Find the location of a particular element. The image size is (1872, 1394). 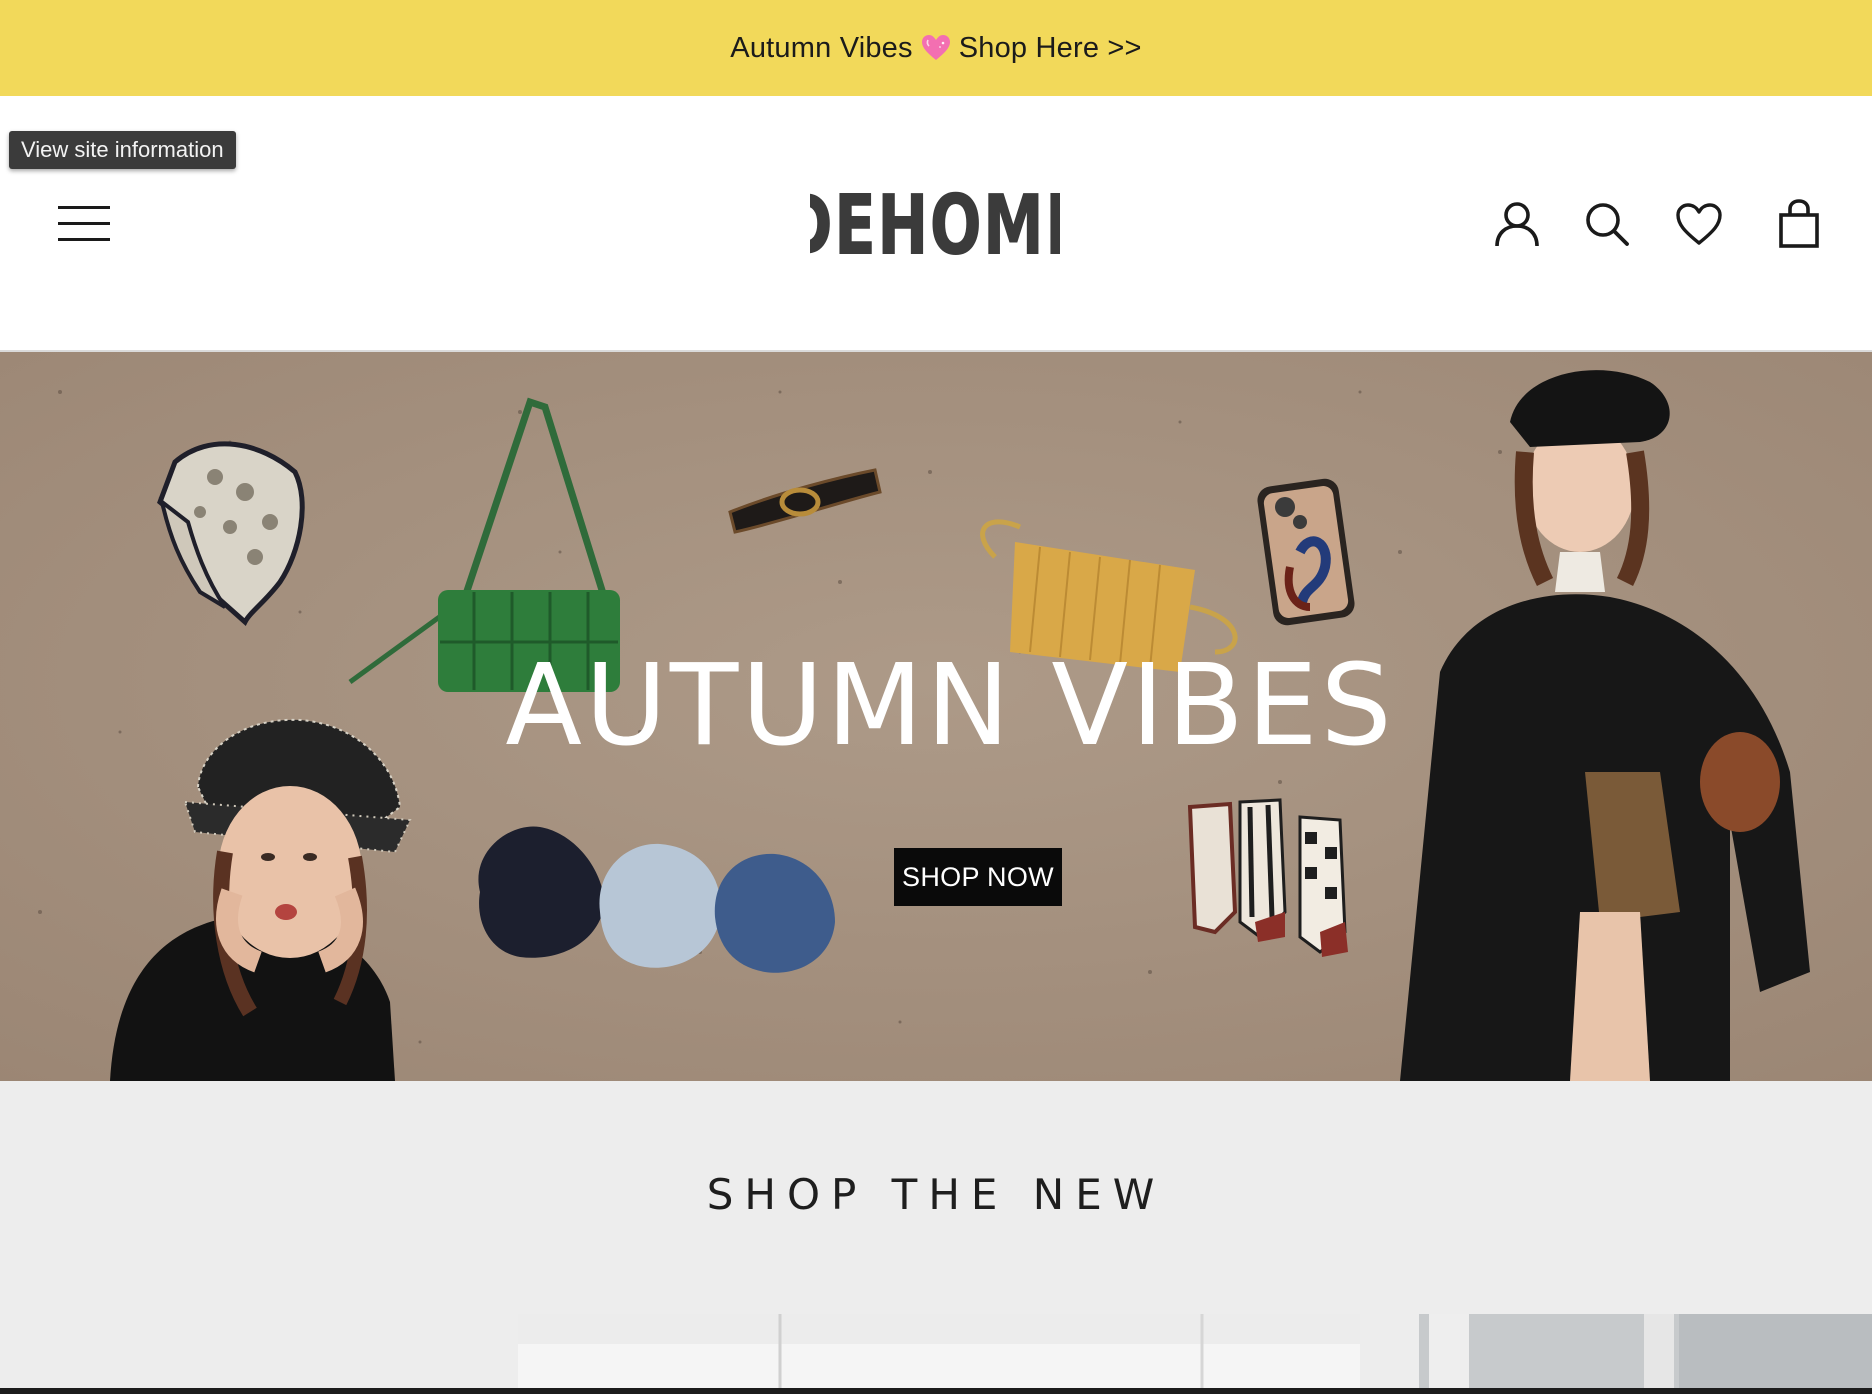

announcement-link: Autumn Vibes Shop Here >> is located at coordinates (935, 48).